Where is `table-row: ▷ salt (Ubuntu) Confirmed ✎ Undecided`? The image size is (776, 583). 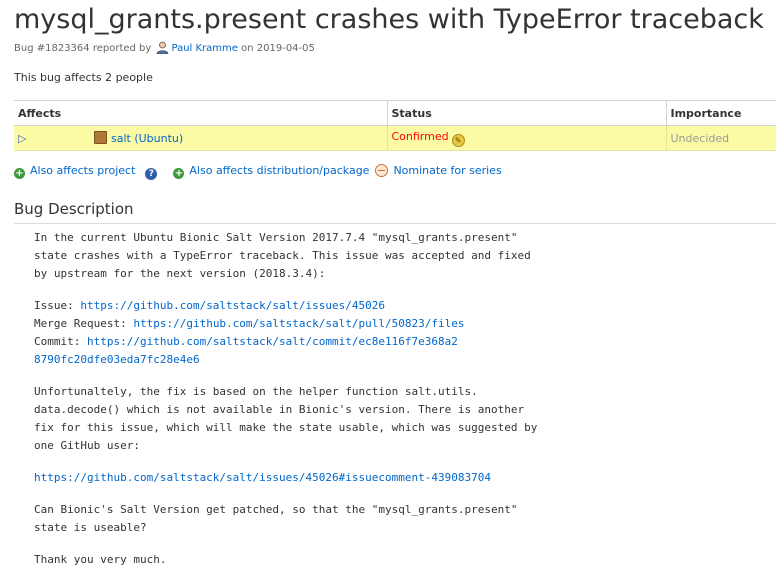 table-row: ▷ salt (Ubuntu) Confirmed ✎ Undecided is located at coordinates (395, 138).